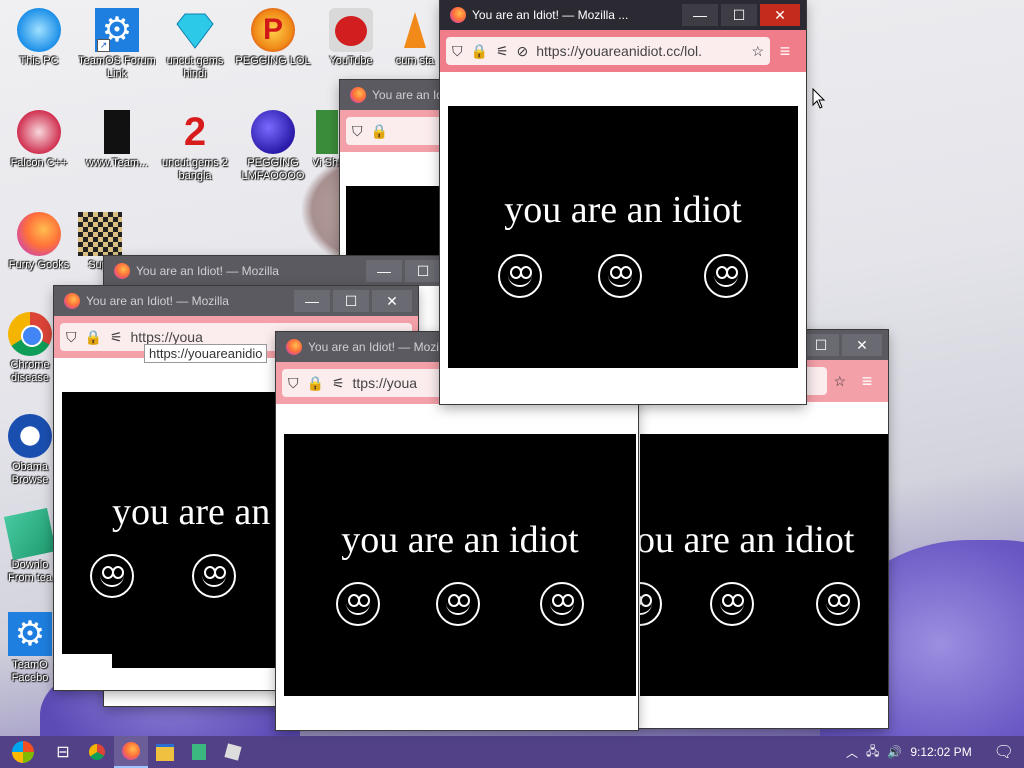 The width and height of the screenshot is (1024, 768). What do you see at coordinates (195, 132) in the screenshot?
I see `number-2-icon: 2` at bounding box center [195, 132].